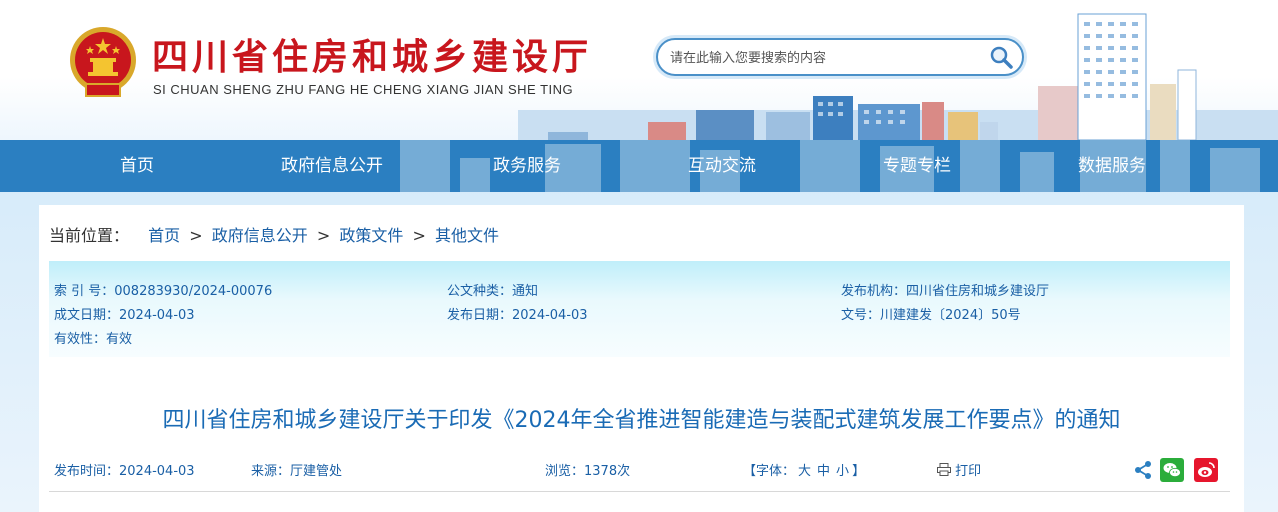 This screenshot has width=1278, height=512. Describe the element at coordinates (87, 471) in the screenshot. I see `publish-time-label: 发布时间：` at that location.